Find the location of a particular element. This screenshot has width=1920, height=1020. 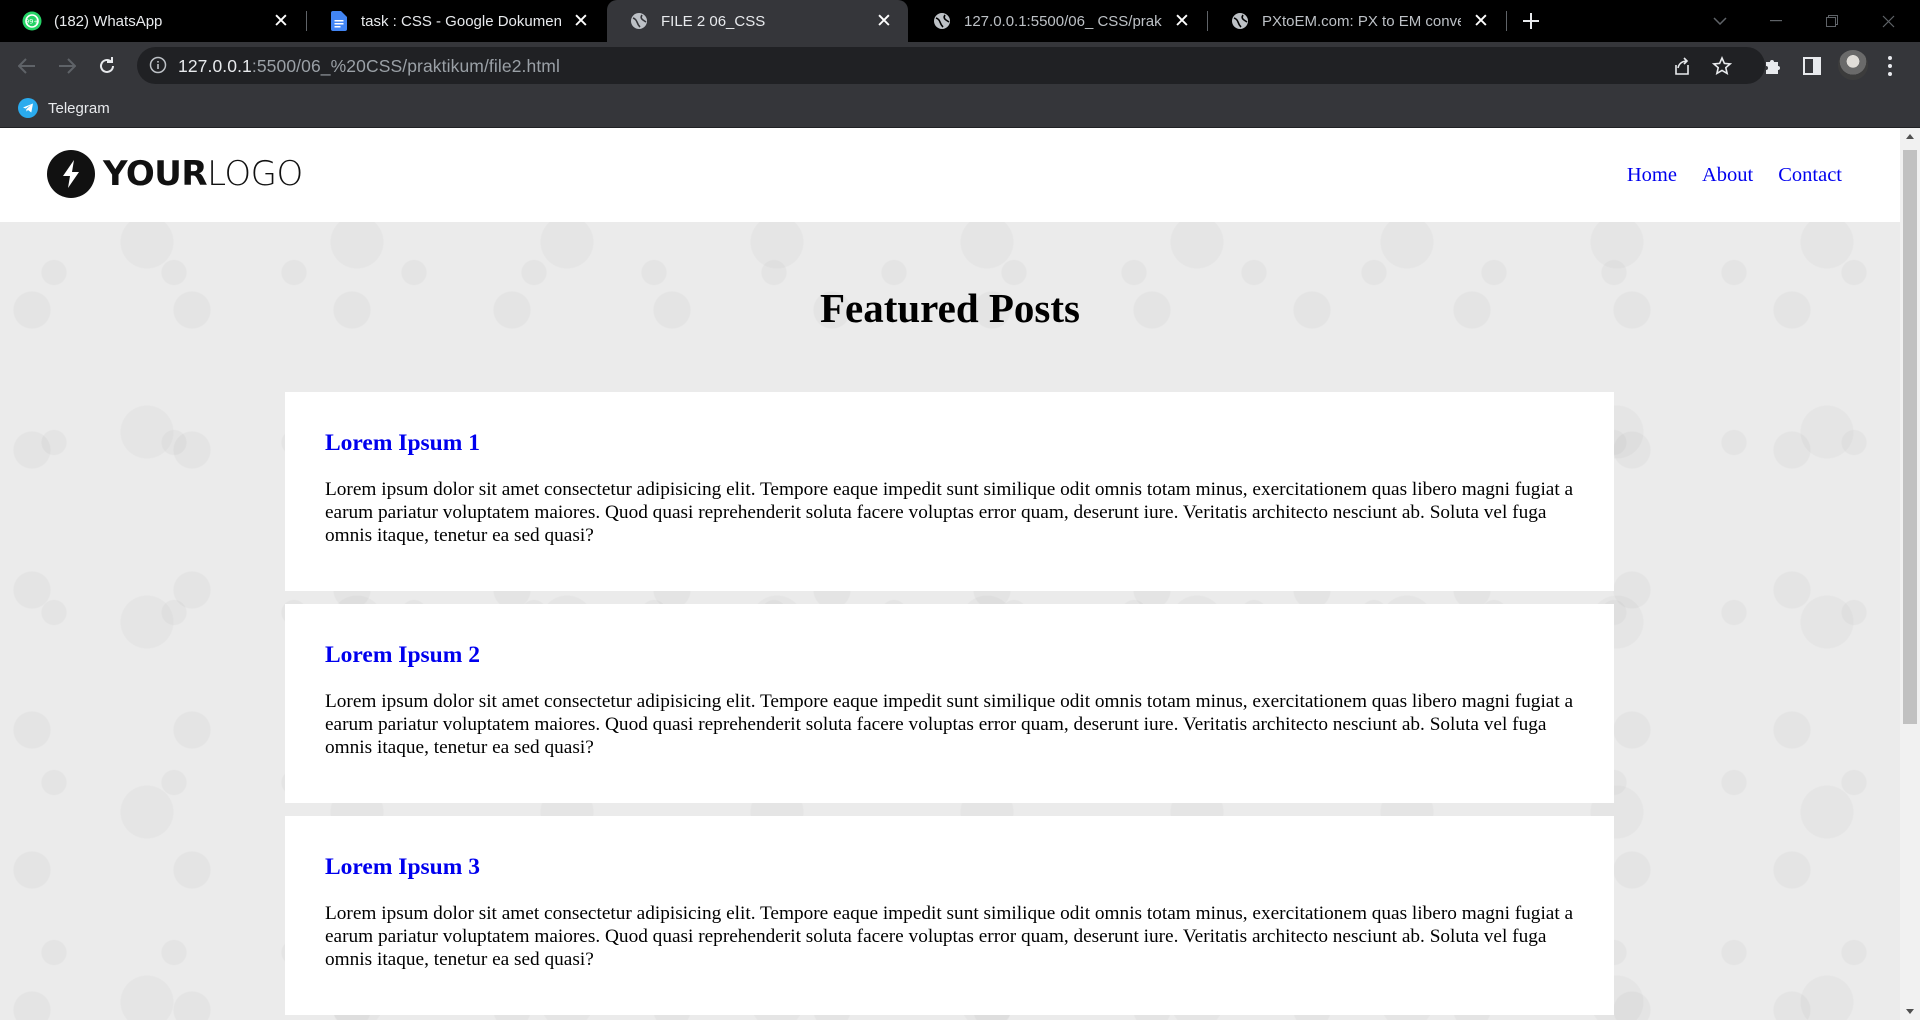

site-nav: Home About Contact is located at coordinates (1734, 175).